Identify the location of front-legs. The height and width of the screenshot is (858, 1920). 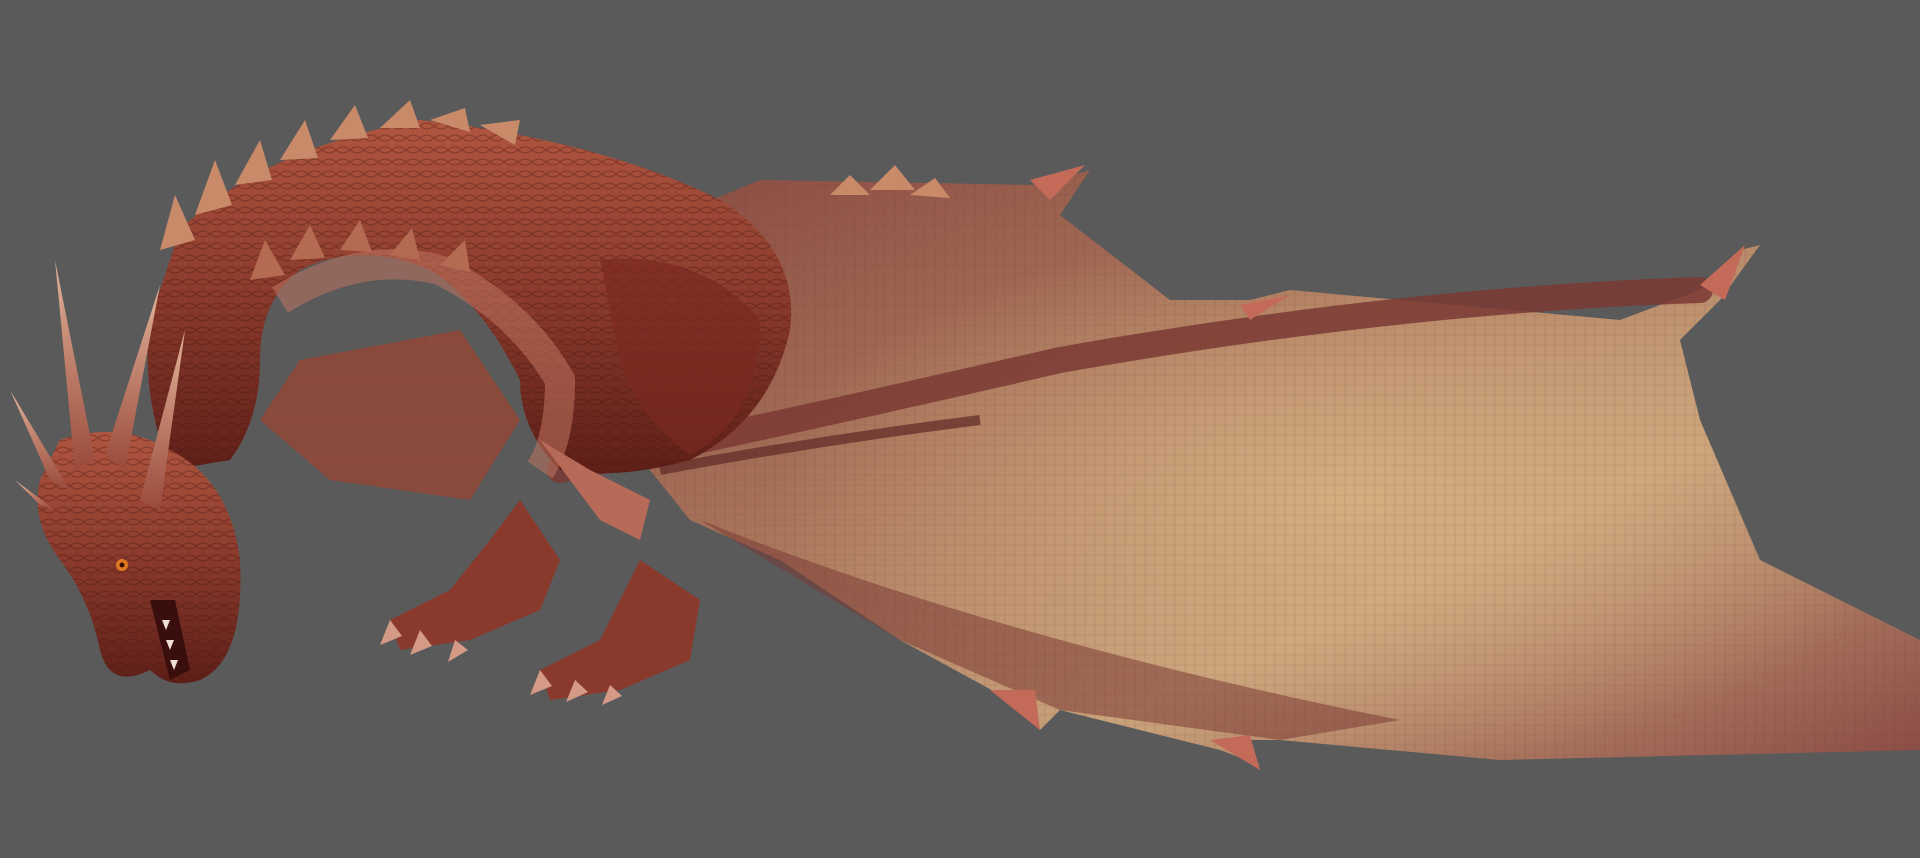
(545, 600).